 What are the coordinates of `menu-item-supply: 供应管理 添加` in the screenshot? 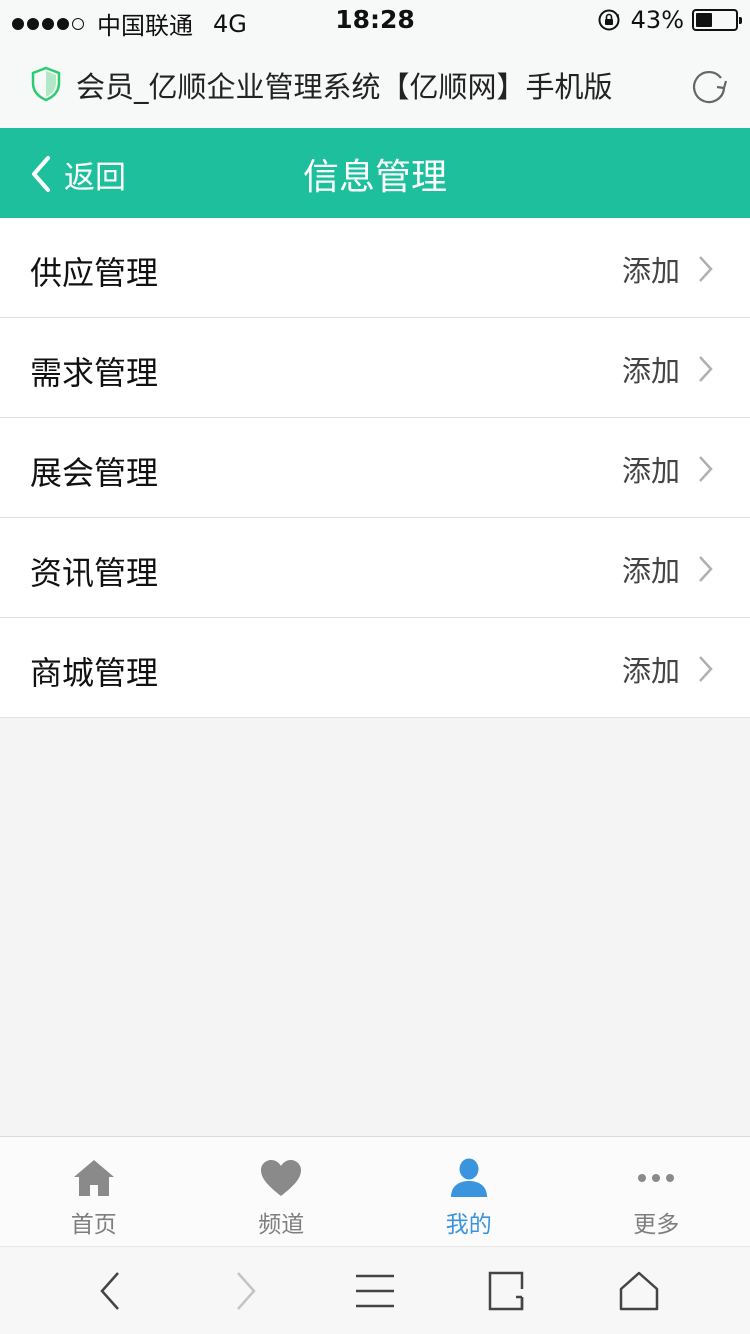 It's located at (375, 268).